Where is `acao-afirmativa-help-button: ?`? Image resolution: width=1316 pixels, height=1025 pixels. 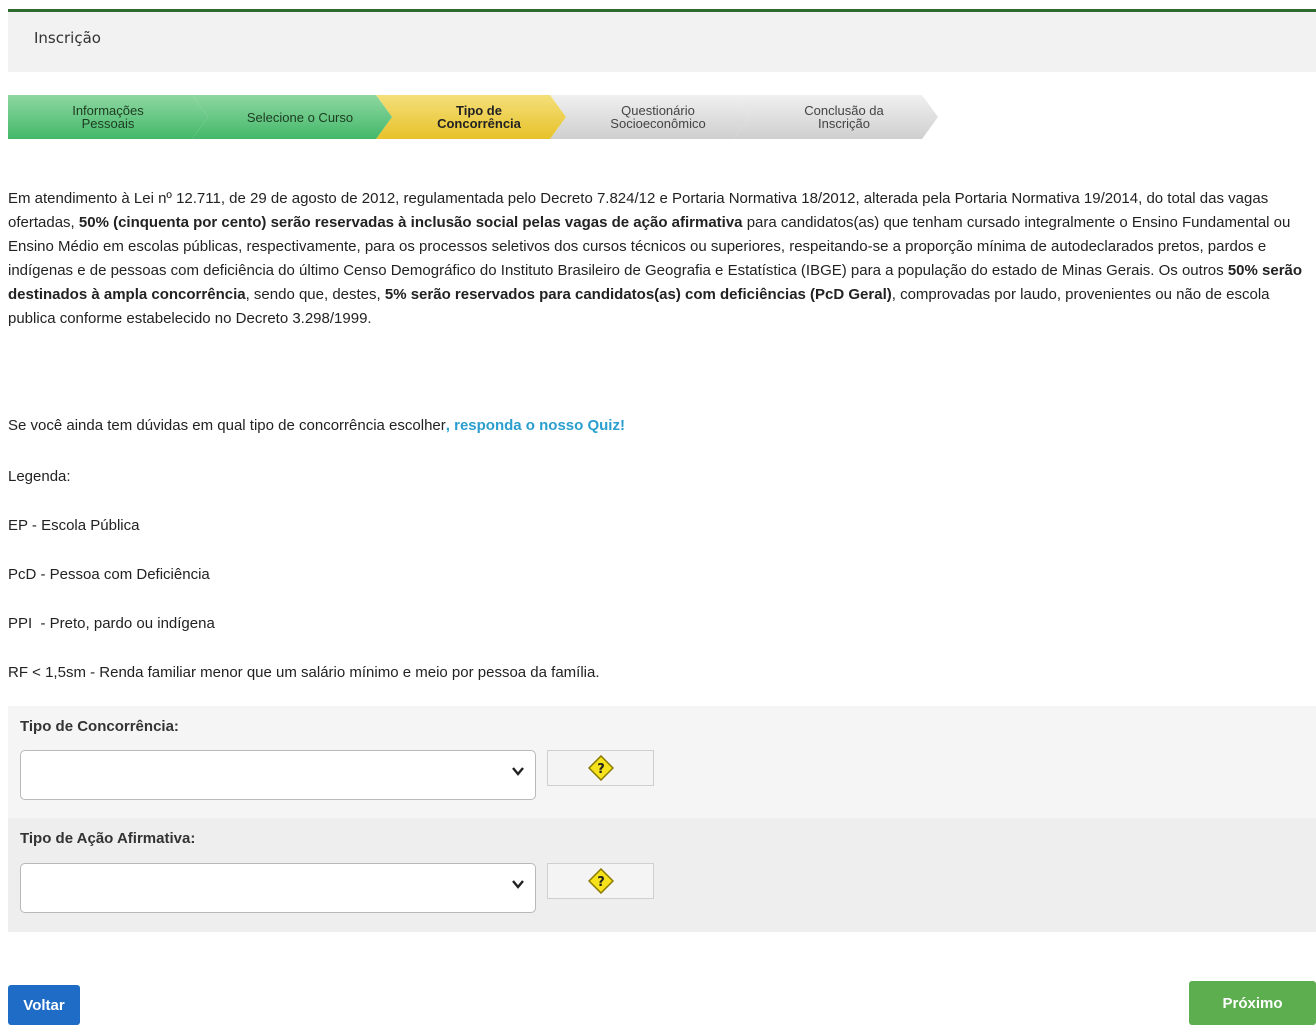
acao-afirmativa-help-button: ? is located at coordinates (600, 881).